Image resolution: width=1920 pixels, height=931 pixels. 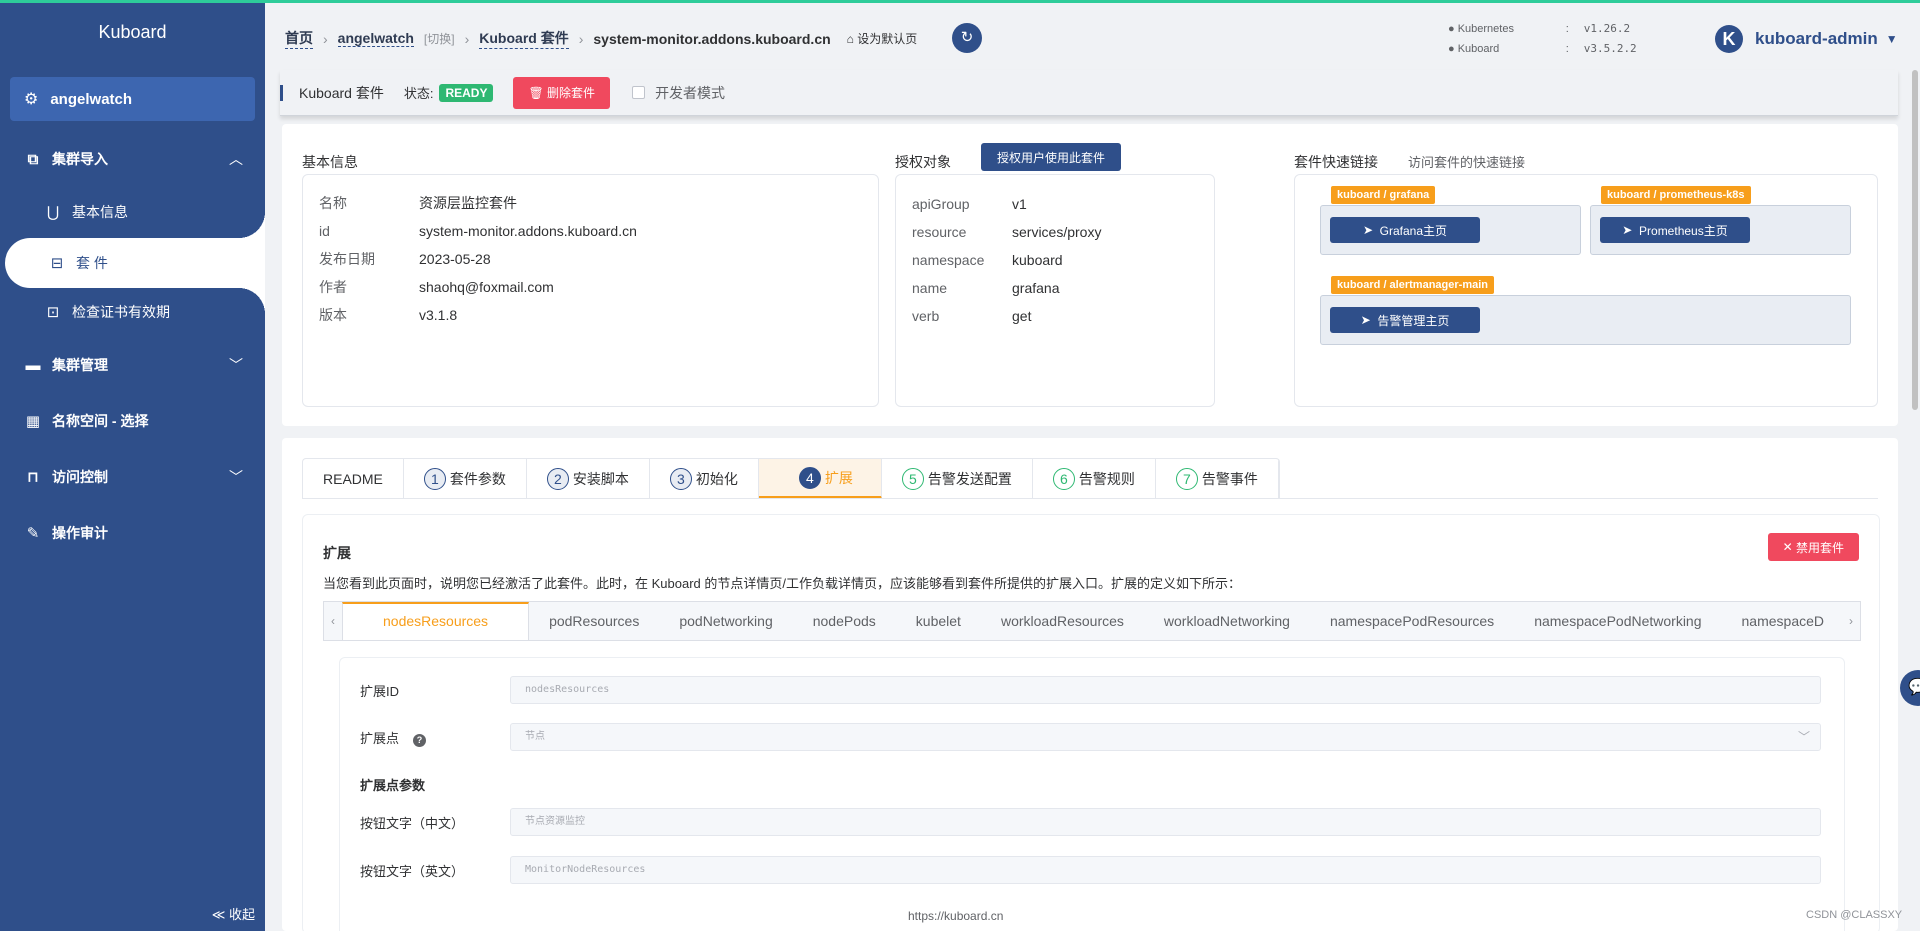 What do you see at coordinates (1891, 39) in the screenshot?
I see `caret-down-icon: ▼` at bounding box center [1891, 39].